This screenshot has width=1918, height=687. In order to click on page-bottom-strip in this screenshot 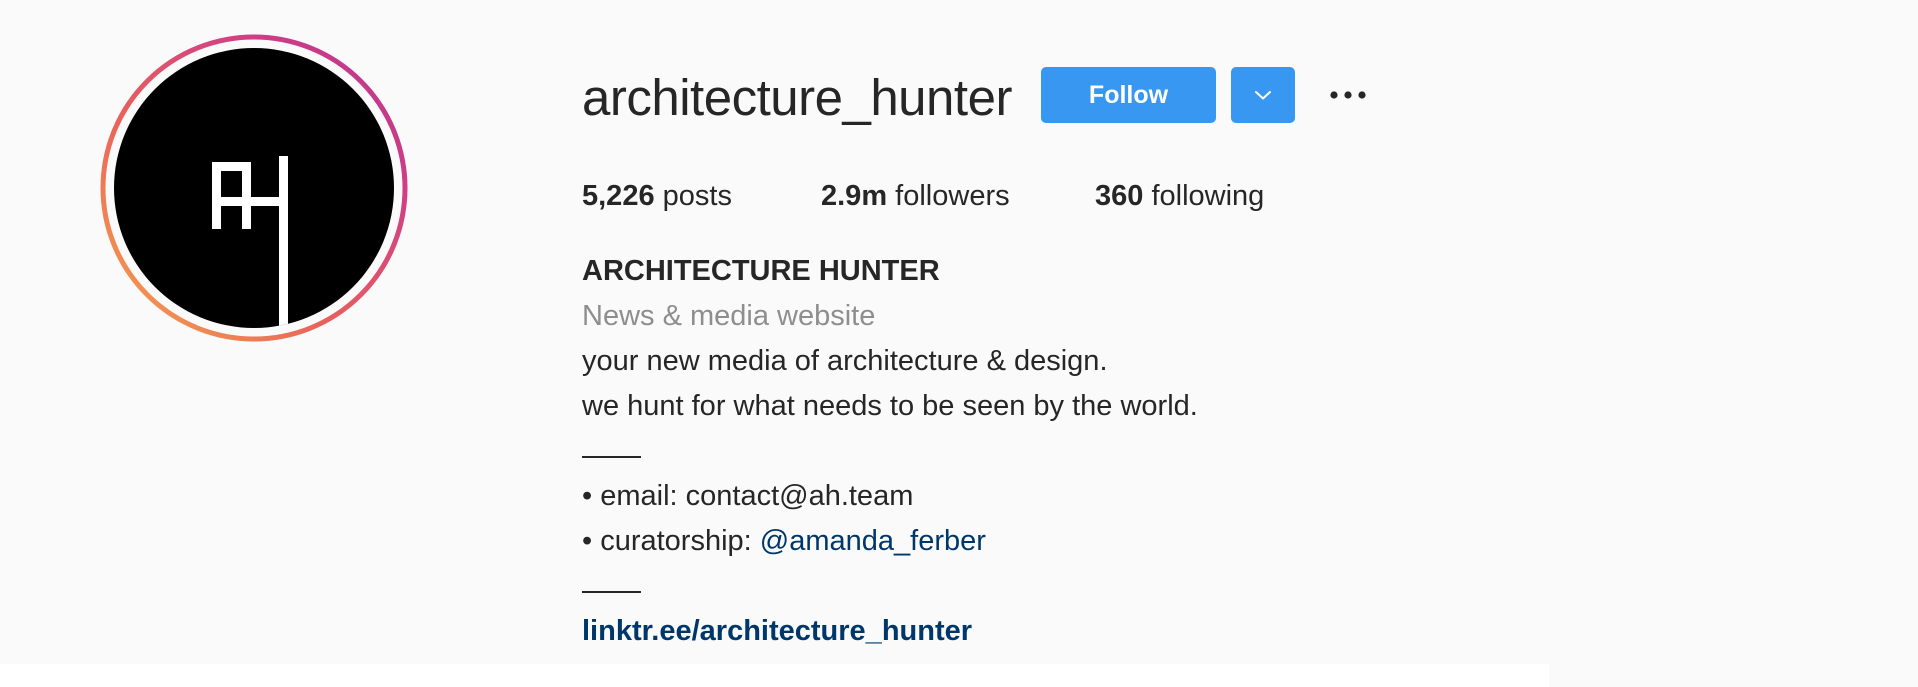, I will do `click(774, 675)`.